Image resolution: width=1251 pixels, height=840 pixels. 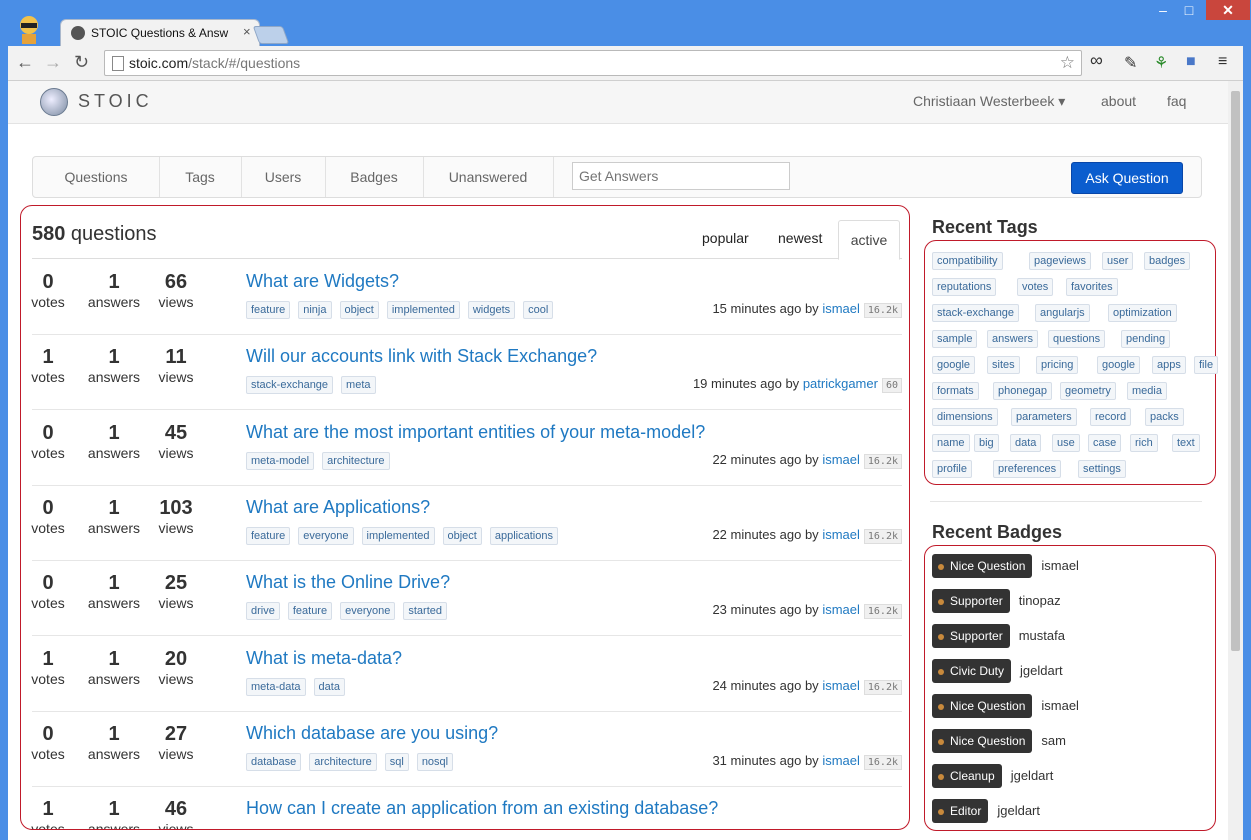 I want to click on recent-tag-chip: badges, so click(x=1167, y=261).